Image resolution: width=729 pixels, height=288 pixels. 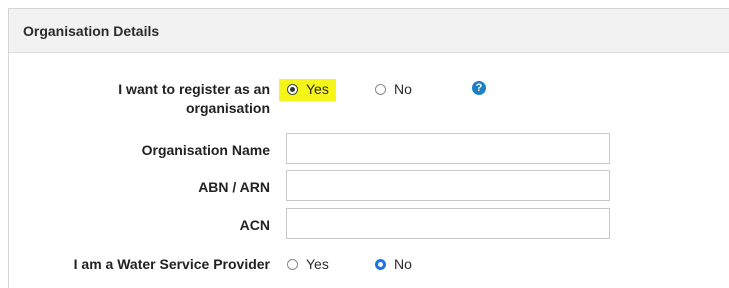 What do you see at coordinates (448, 223) in the screenshot?
I see `acn-input` at bounding box center [448, 223].